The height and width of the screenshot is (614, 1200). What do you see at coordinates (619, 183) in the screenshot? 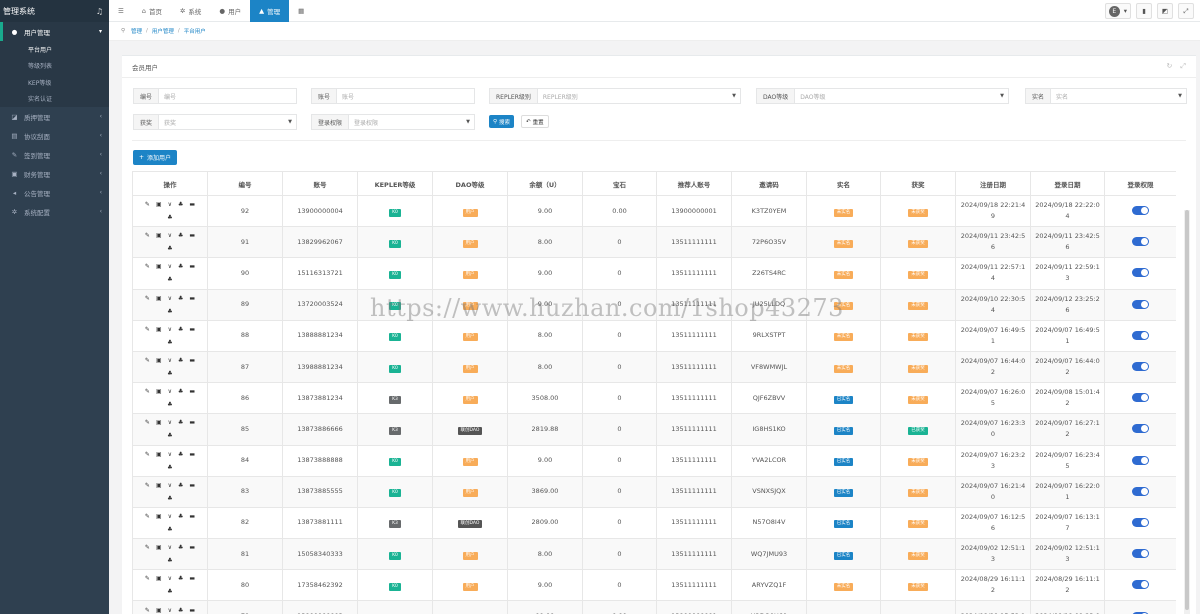
I see `column-header: 宝石` at bounding box center [619, 183].